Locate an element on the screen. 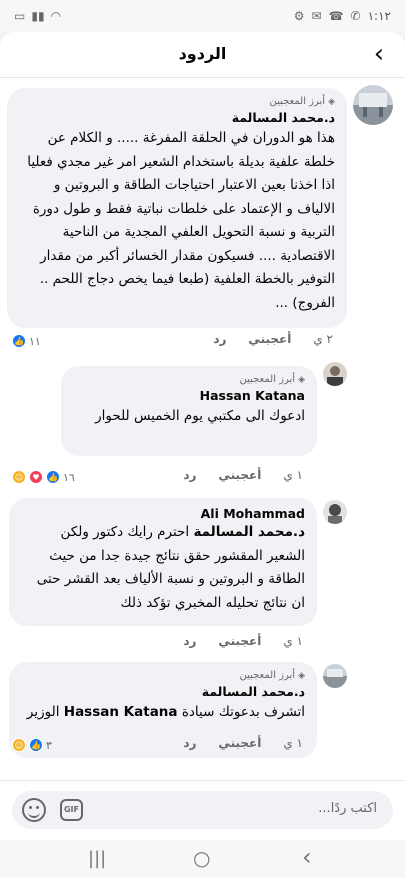 The height and width of the screenshot is (878, 405). system-nav-bar: ||| ○ ‹ is located at coordinates (202, 859).